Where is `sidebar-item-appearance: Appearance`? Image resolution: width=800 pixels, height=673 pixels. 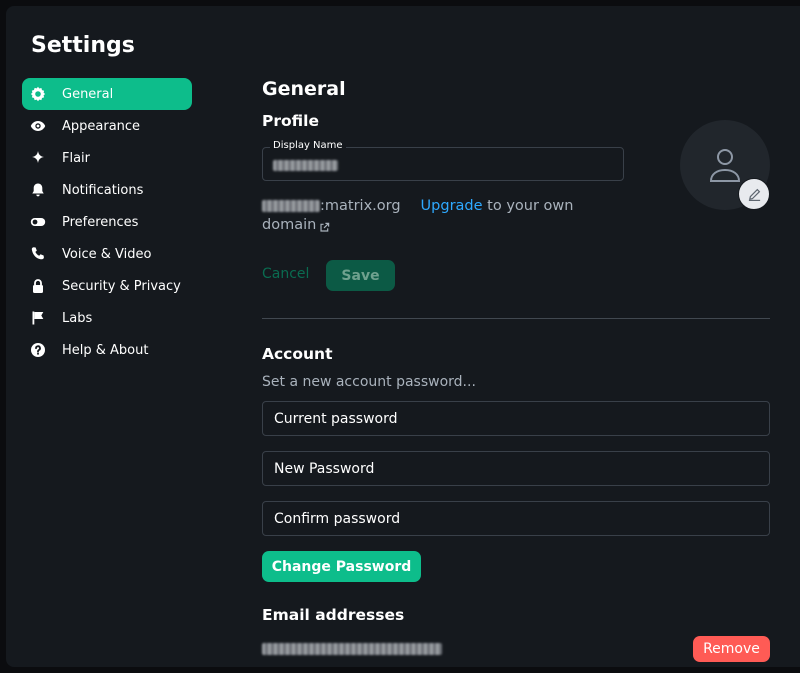 sidebar-item-appearance: Appearance is located at coordinates (107, 126).